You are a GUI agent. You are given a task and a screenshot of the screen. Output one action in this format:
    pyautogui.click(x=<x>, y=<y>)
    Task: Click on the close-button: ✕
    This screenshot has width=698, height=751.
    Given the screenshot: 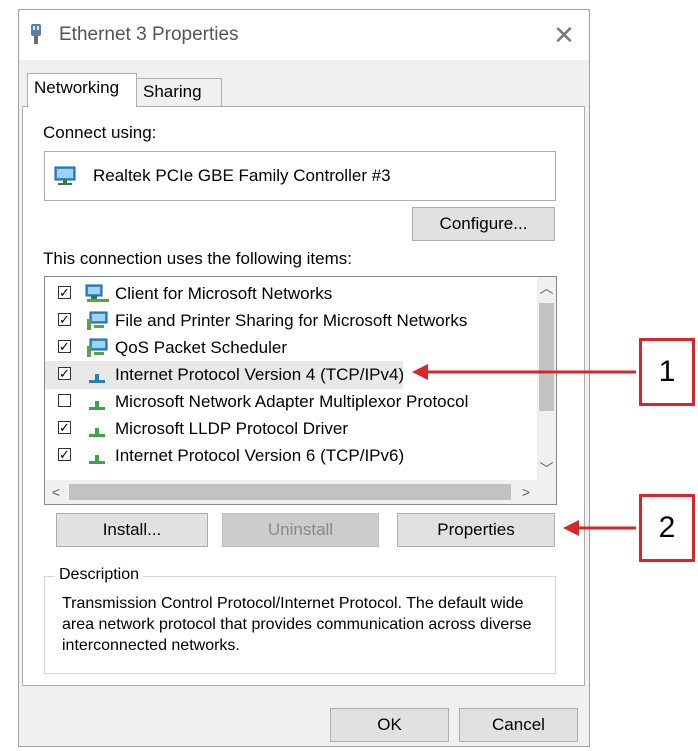 What is the action you would take?
    pyautogui.click(x=564, y=35)
    